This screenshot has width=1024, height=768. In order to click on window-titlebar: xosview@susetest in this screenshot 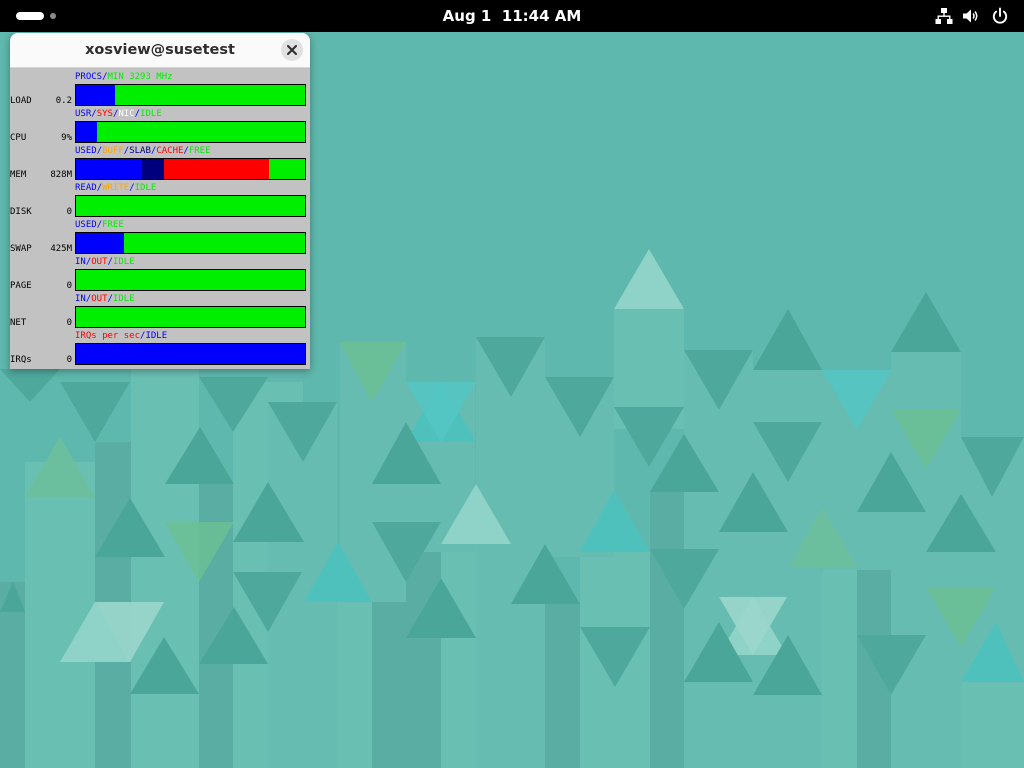, I will do `click(160, 50)`.